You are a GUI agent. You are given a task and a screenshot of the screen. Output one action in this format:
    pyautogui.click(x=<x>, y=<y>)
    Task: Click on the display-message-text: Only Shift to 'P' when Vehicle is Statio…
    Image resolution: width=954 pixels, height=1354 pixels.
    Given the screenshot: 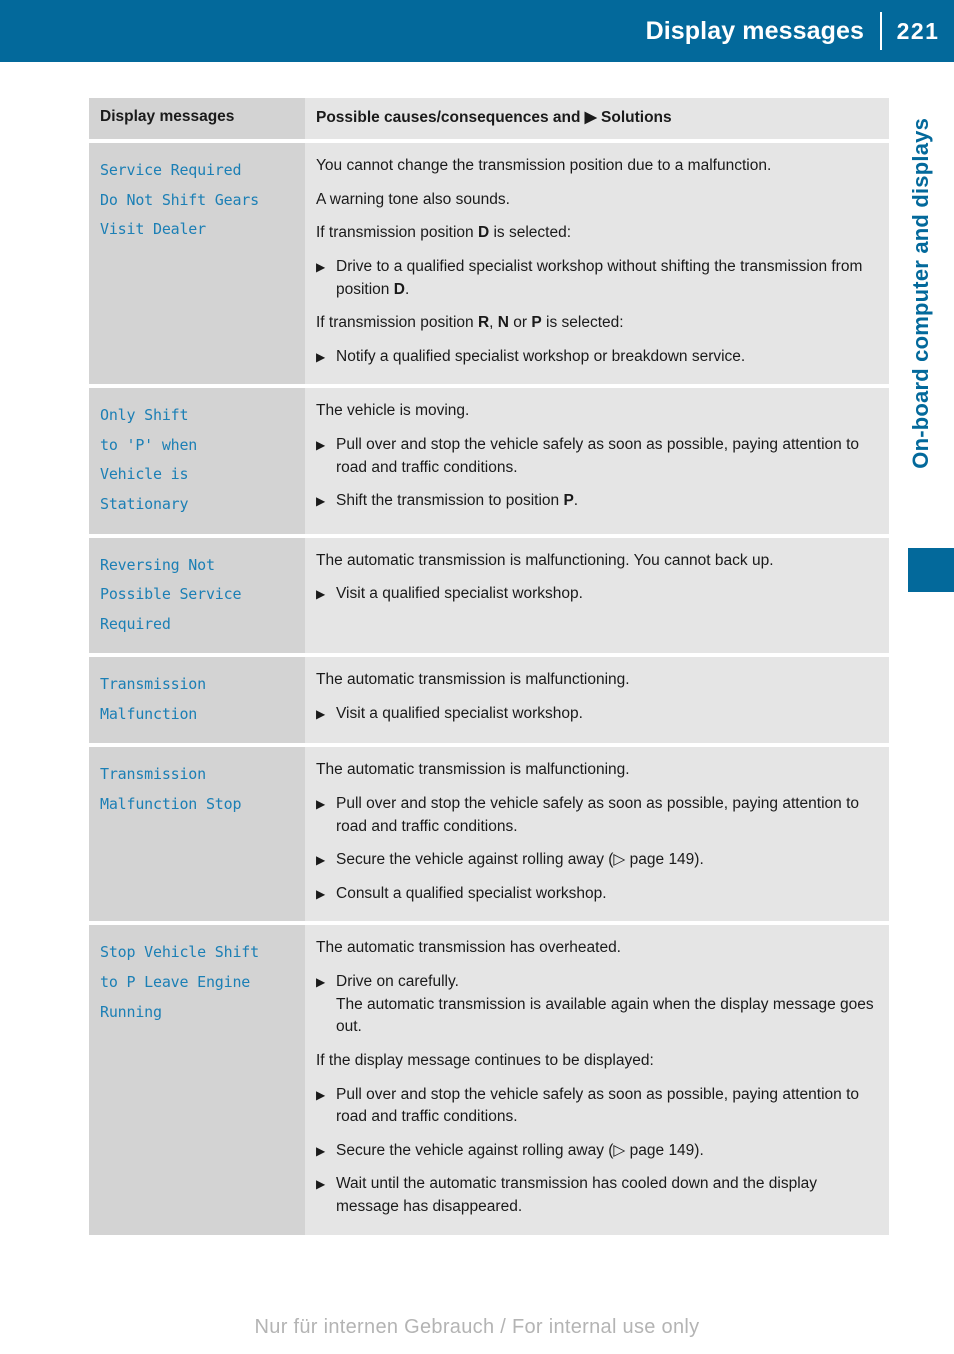 What is the action you would take?
    pyautogui.click(x=197, y=461)
    